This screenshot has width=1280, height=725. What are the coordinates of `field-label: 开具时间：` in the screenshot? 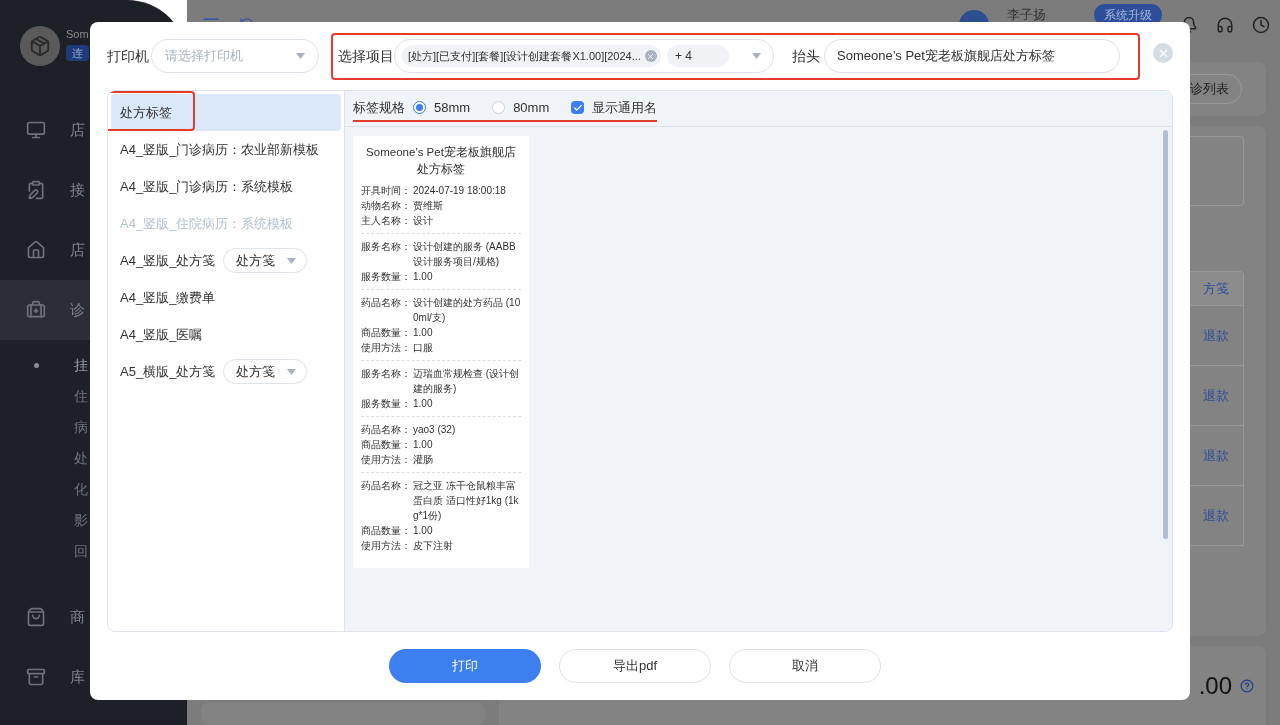 It's located at (386, 191).